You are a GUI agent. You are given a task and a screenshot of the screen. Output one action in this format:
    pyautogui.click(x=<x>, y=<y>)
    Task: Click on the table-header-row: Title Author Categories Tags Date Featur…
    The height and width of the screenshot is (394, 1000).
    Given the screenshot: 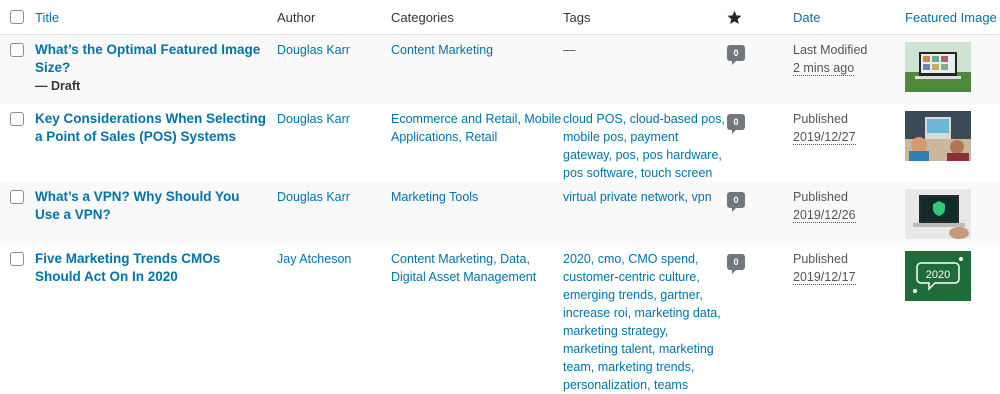 What is the action you would take?
    pyautogui.click(x=500, y=17)
    